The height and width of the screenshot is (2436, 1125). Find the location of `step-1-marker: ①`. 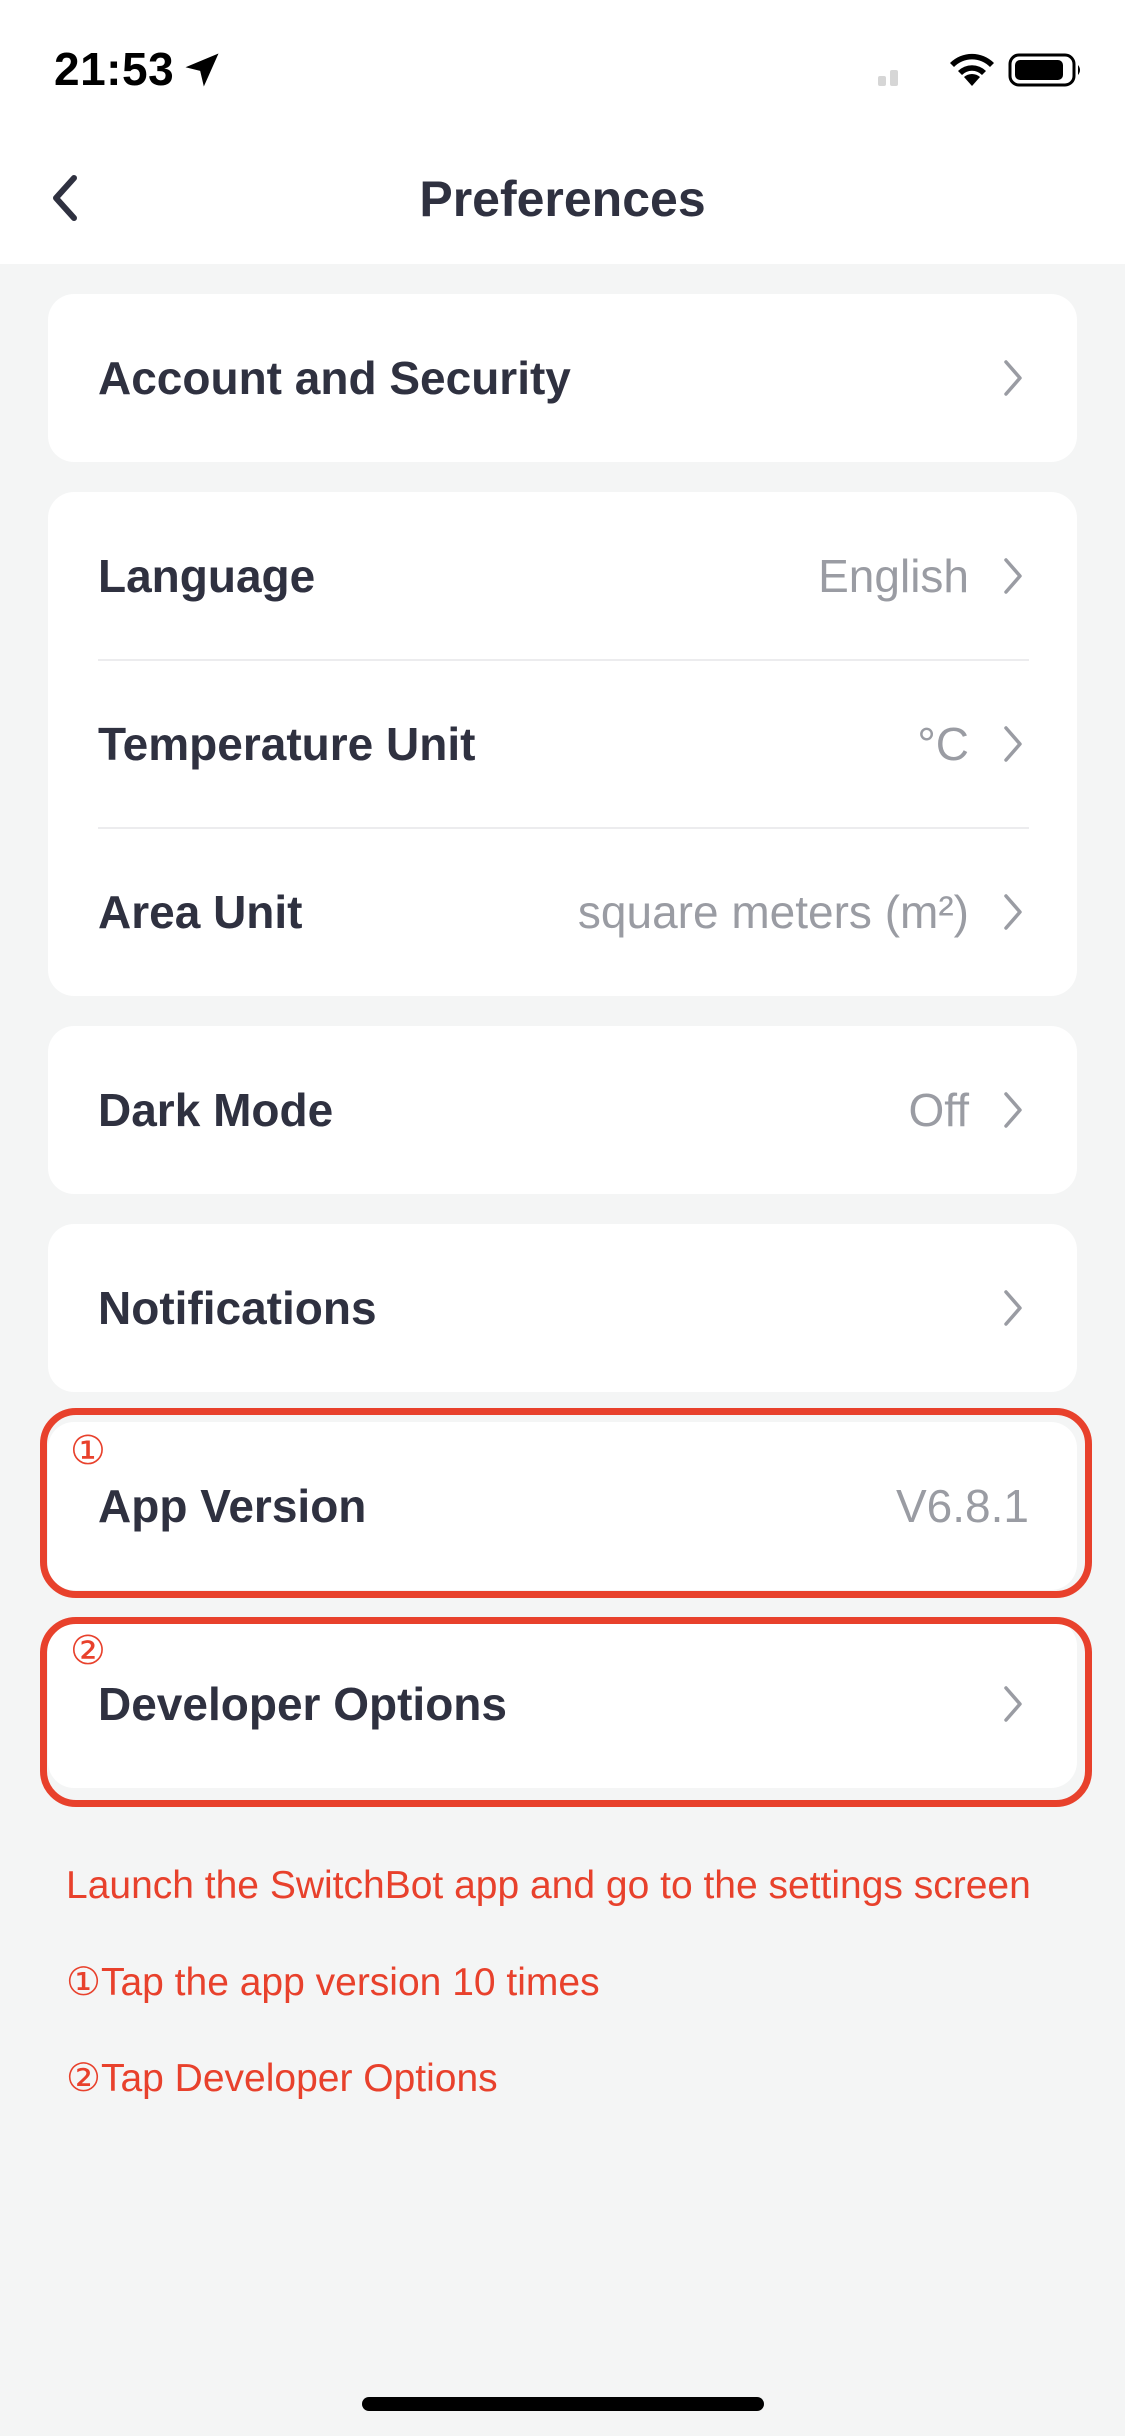

step-1-marker: ① is located at coordinates (88, 1451).